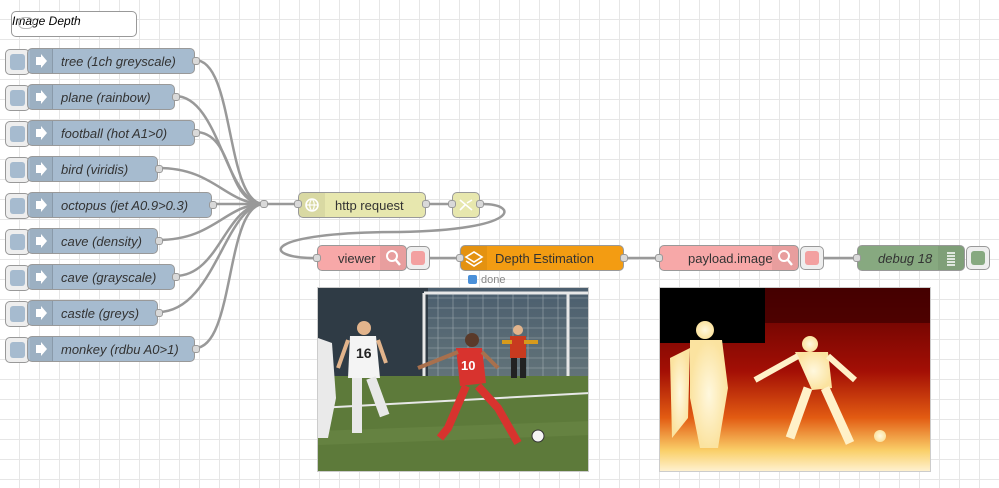 This screenshot has height=488, width=999. I want to click on junction-port, so click(264, 204).